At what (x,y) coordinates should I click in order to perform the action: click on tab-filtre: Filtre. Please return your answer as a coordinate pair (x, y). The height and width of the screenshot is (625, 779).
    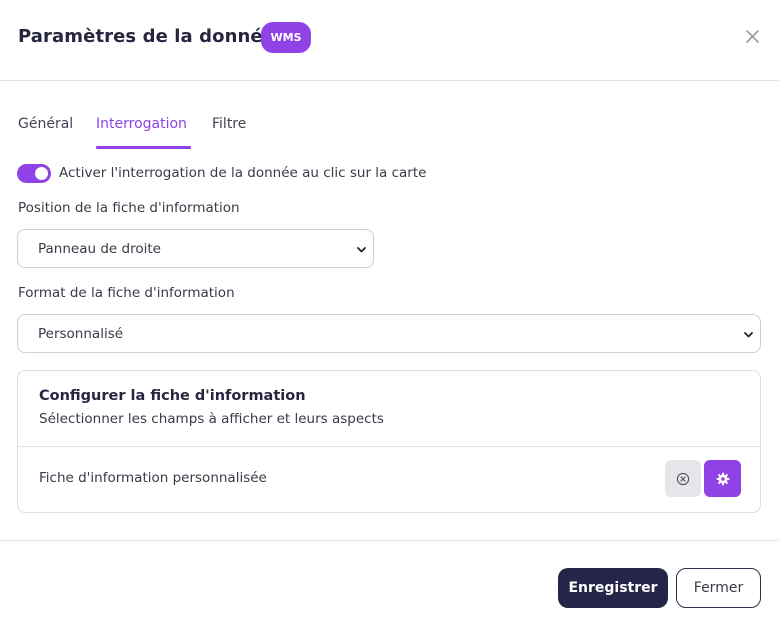
    Looking at the image, I should click on (229, 124).